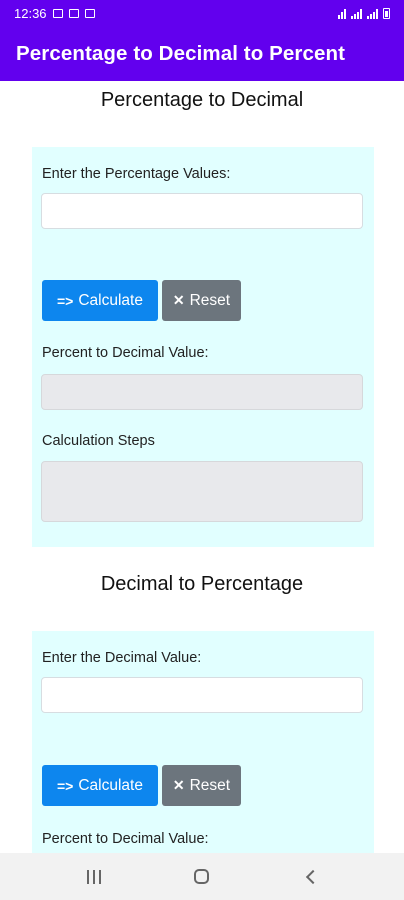  Describe the element at coordinates (93, 876) in the screenshot. I see `recent-apps-icon` at that location.